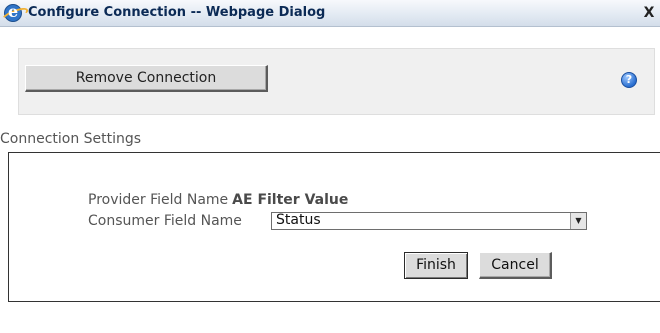 This screenshot has width=660, height=333. I want to click on consumer-field-row: Consumer Field Name, so click(165, 221).